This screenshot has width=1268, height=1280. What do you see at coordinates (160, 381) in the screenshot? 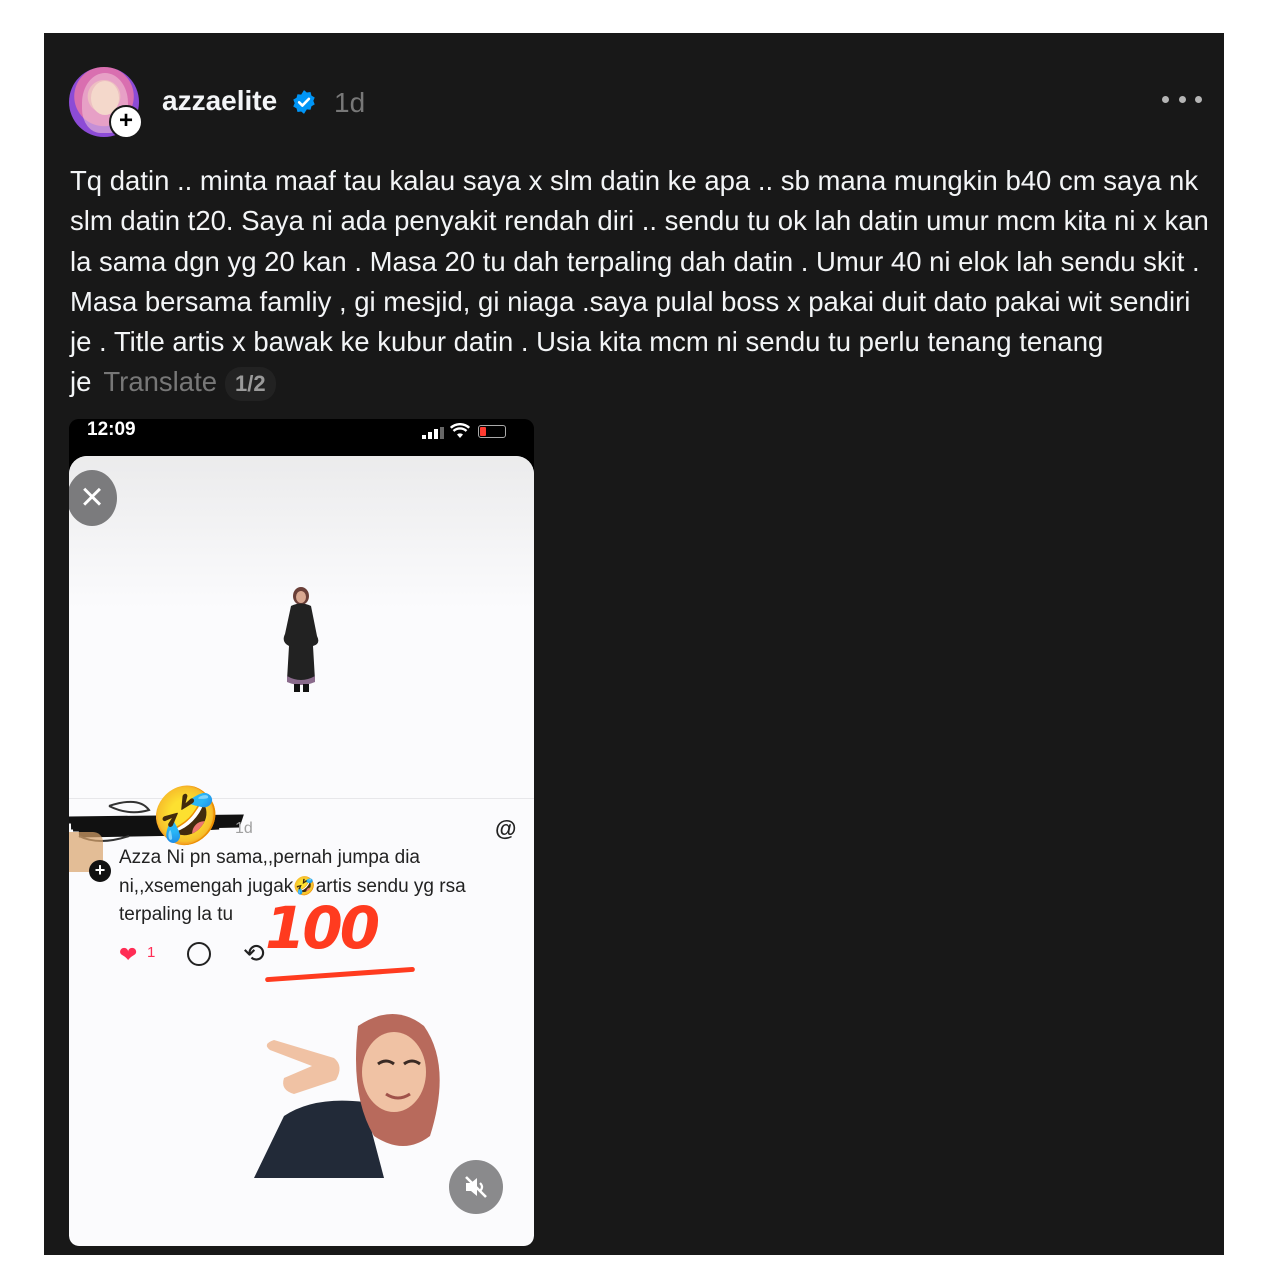
I see `translate-link: Translate` at bounding box center [160, 381].